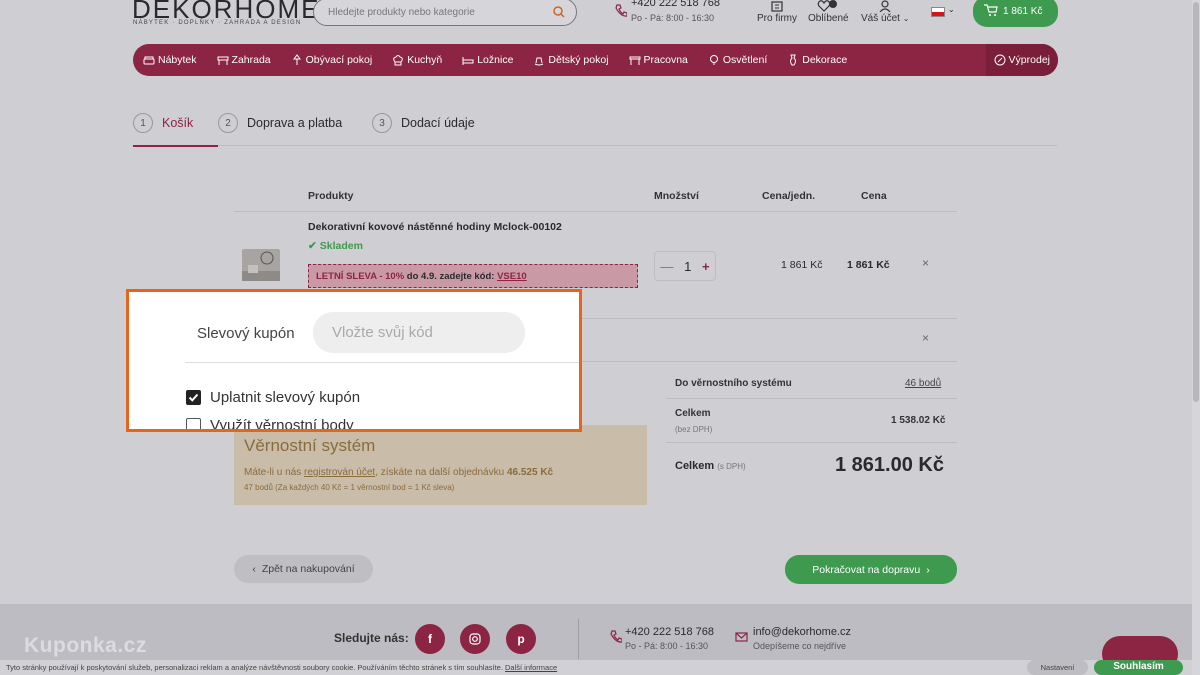 Image resolution: width=1200 pixels, height=675 pixels. I want to click on facebook-icon: f, so click(430, 639).